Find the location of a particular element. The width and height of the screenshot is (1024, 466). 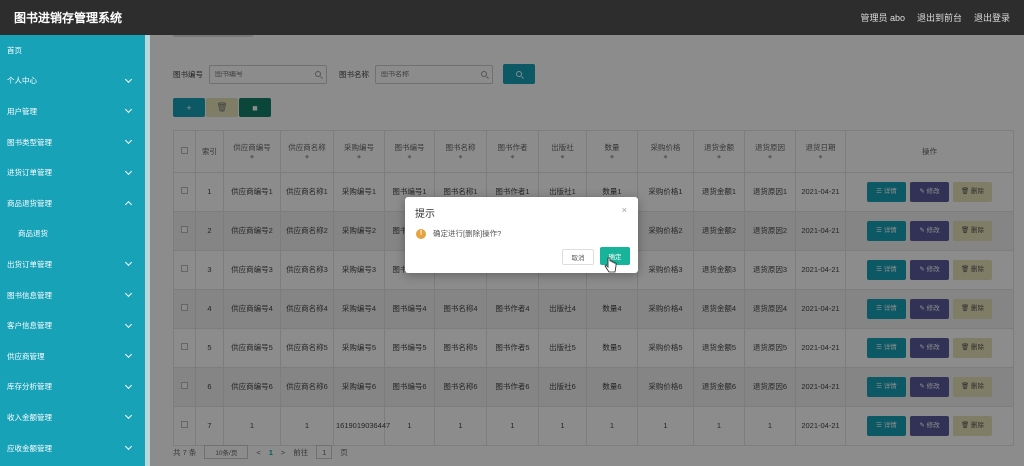

app-title: 图书进销存管理系统 is located at coordinates (68, 18).